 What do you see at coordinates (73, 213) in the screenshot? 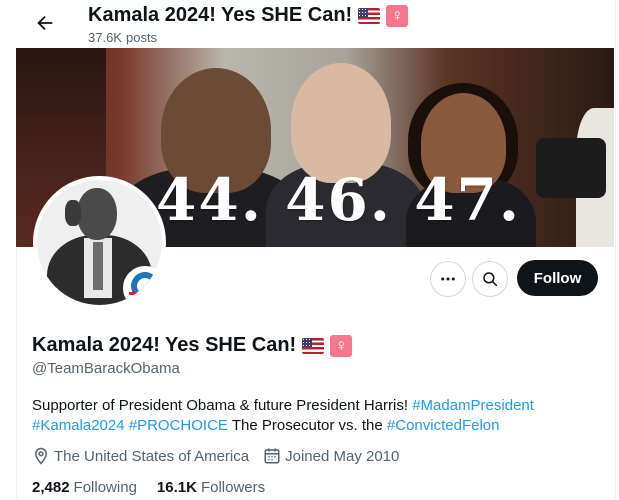
I see `avatar-hand` at bounding box center [73, 213].